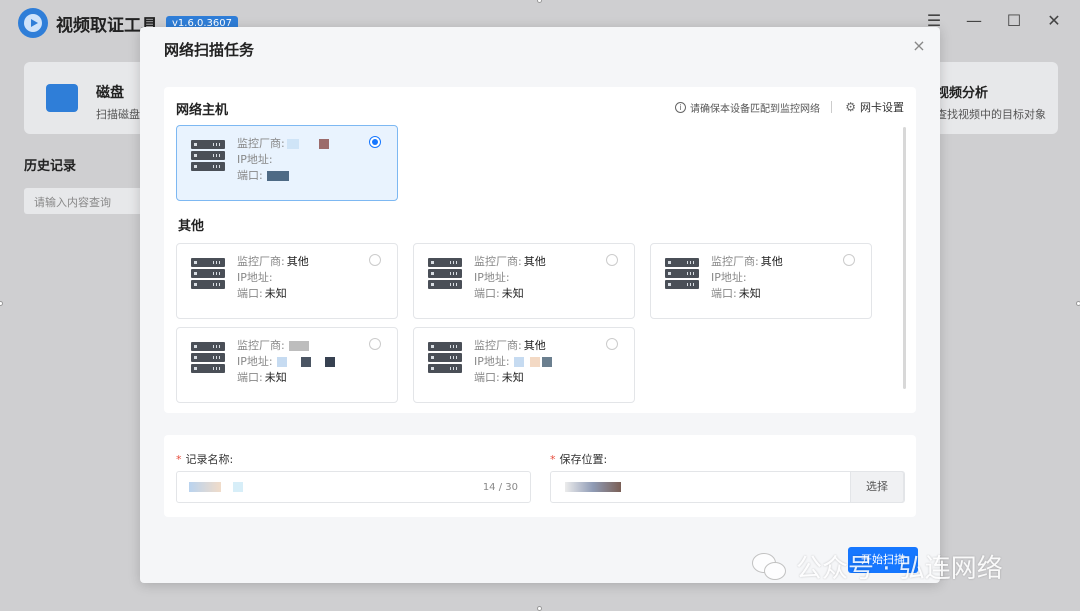 This screenshot has height=611, width=1080. I want to click on record-name-input: 14 / 30, so click(353, 487).